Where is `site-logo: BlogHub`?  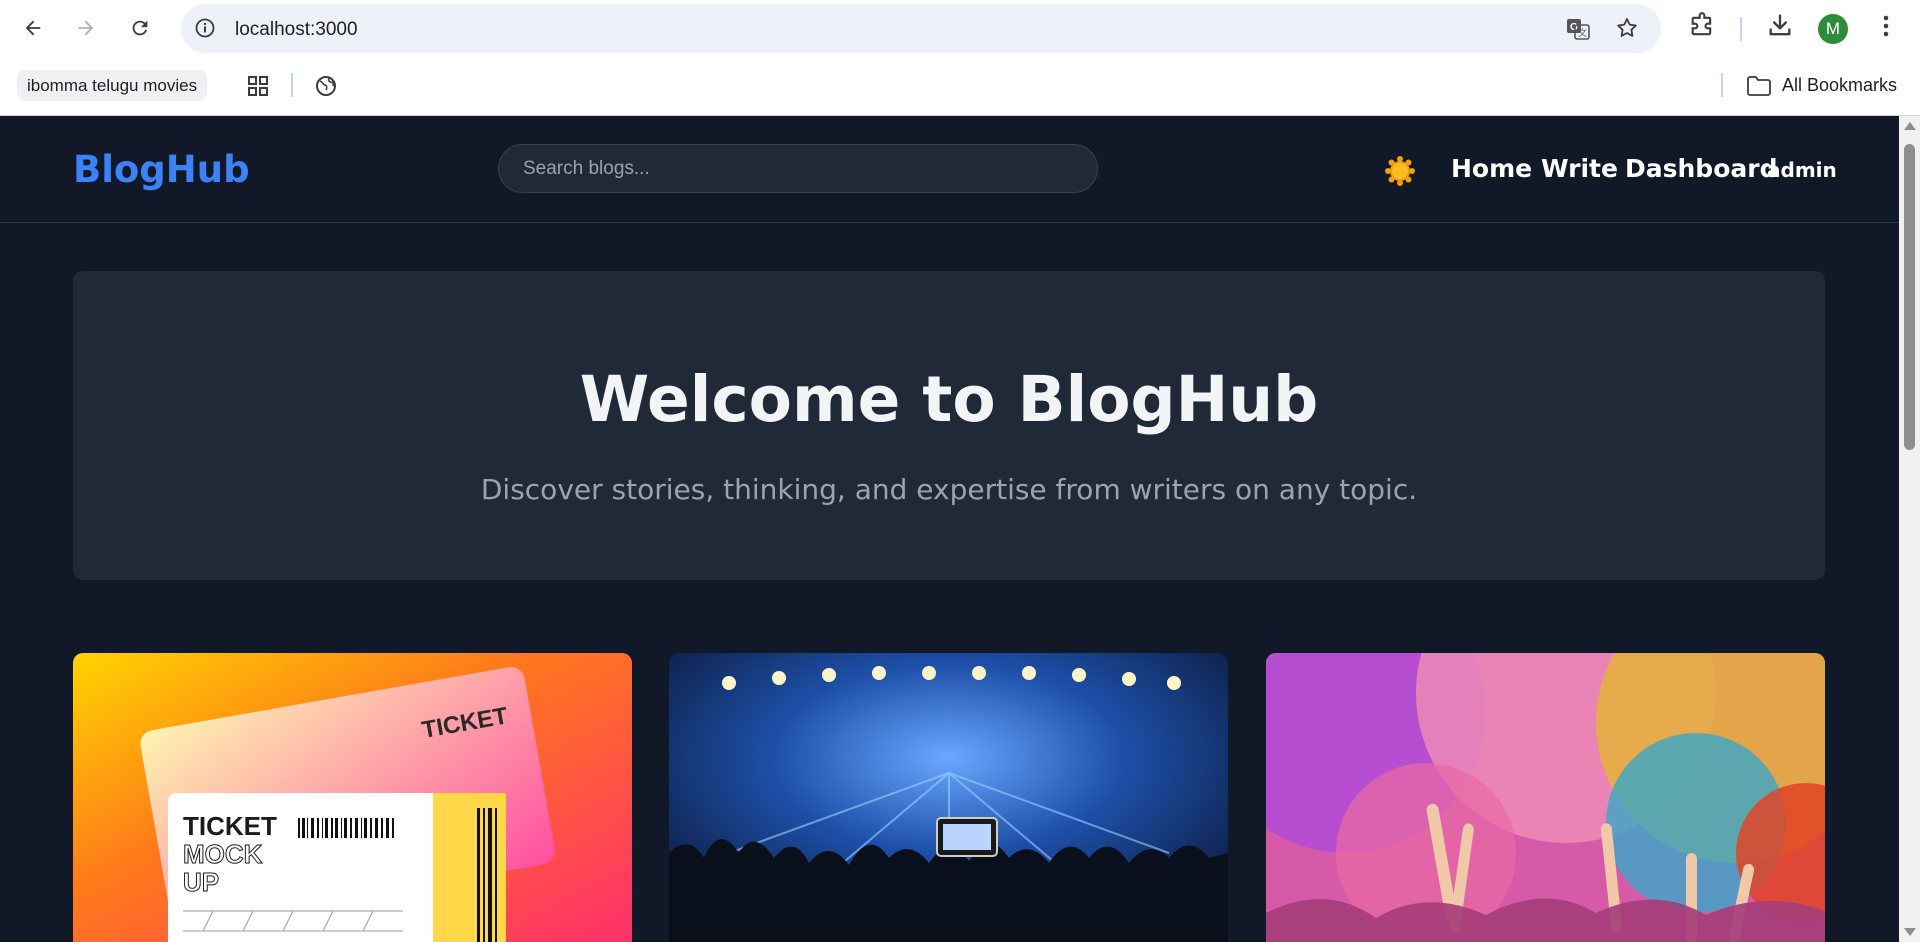
site-logo: BlogHub is located at coordinates (161, 169).